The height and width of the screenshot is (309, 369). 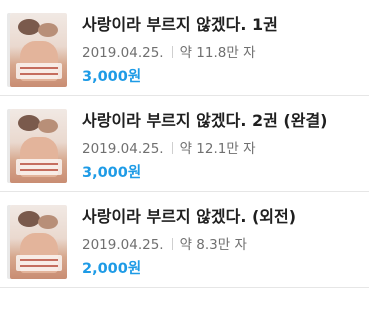 What do you see at coordinates (180, 23) in the screenshot?
I see `book-title: 사랑이라 부르지 않겠다. 1권` at bounding box center [180, 23].